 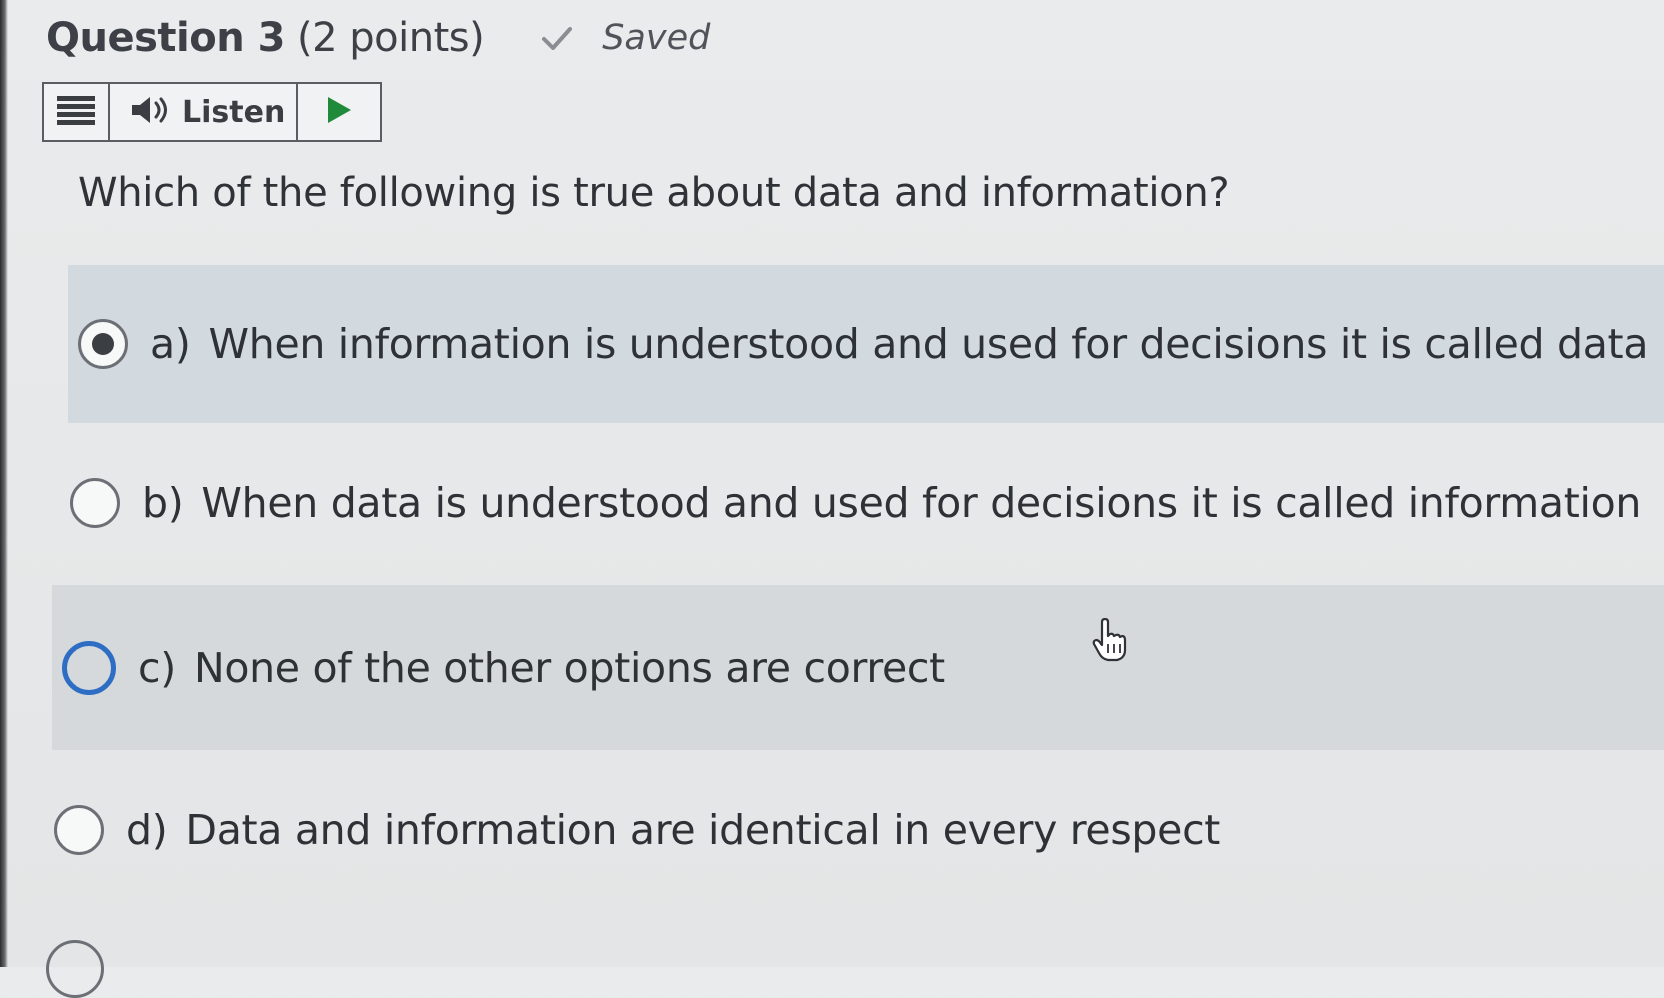 I want to click on radio-button-a, so click(x=103, y=344).